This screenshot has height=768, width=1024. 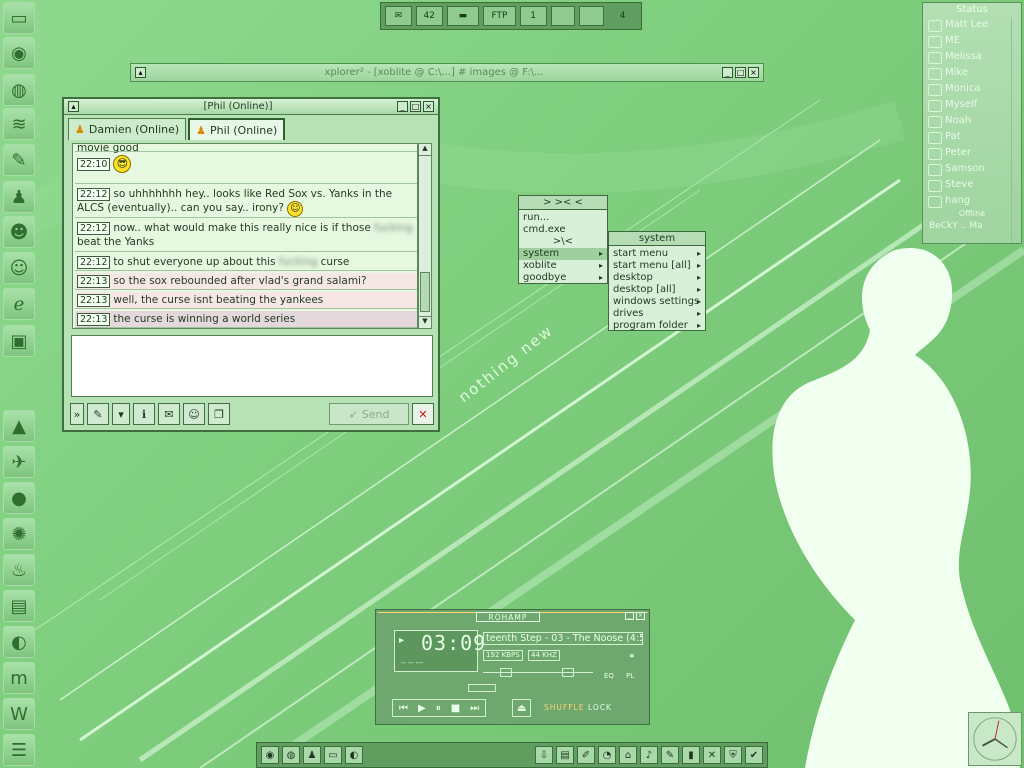 What do you see at coordinates (19, 232) in the screenshot?
I see `yahoo-icon: ☻` at bounding box center [19, 232].